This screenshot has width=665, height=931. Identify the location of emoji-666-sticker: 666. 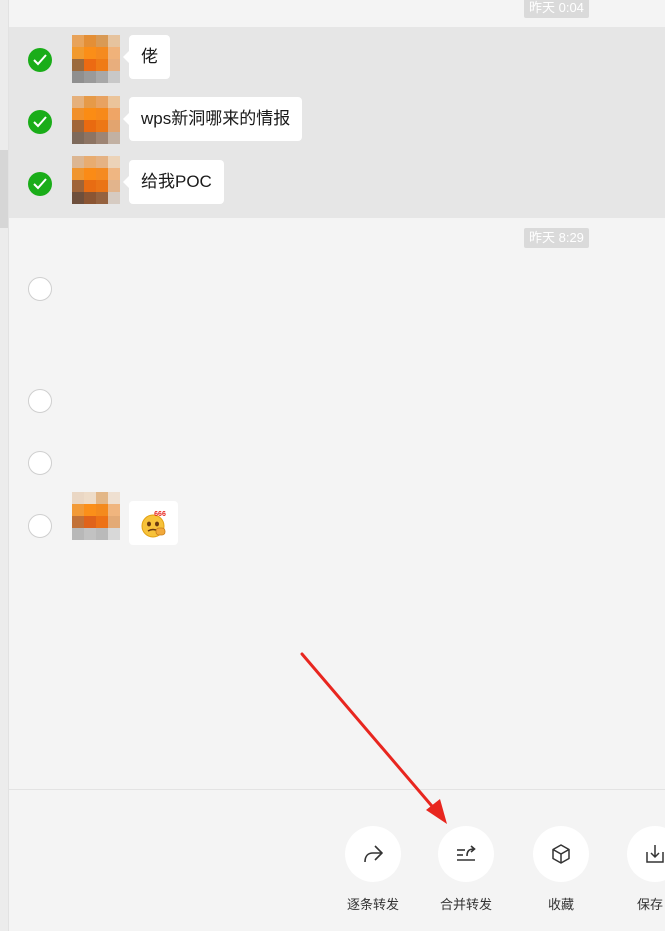
(153, 524).